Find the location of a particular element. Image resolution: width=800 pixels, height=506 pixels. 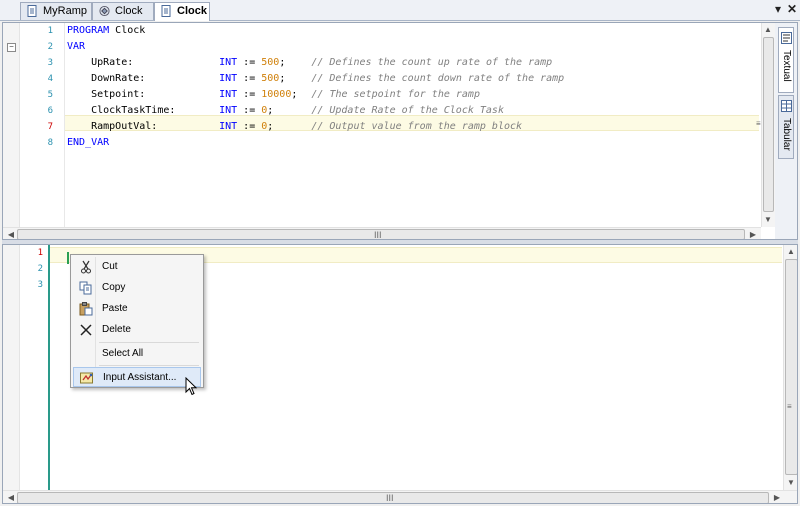

line-number: 8 is located at coordinates (50, 143).